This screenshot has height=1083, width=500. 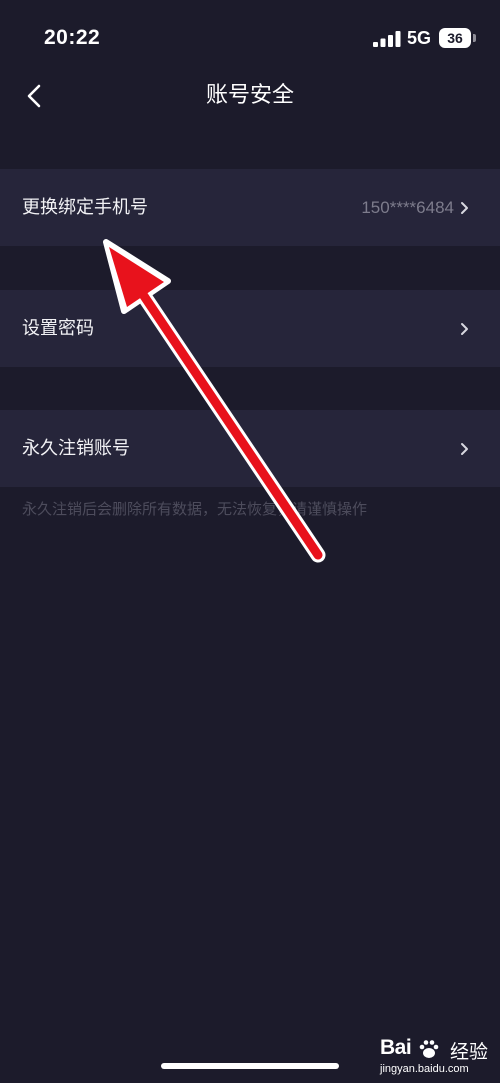 What do you see at coordinates (455, 38) in the screenshot?
I see `battery-icon: 36` at bounding box center [455, 38].